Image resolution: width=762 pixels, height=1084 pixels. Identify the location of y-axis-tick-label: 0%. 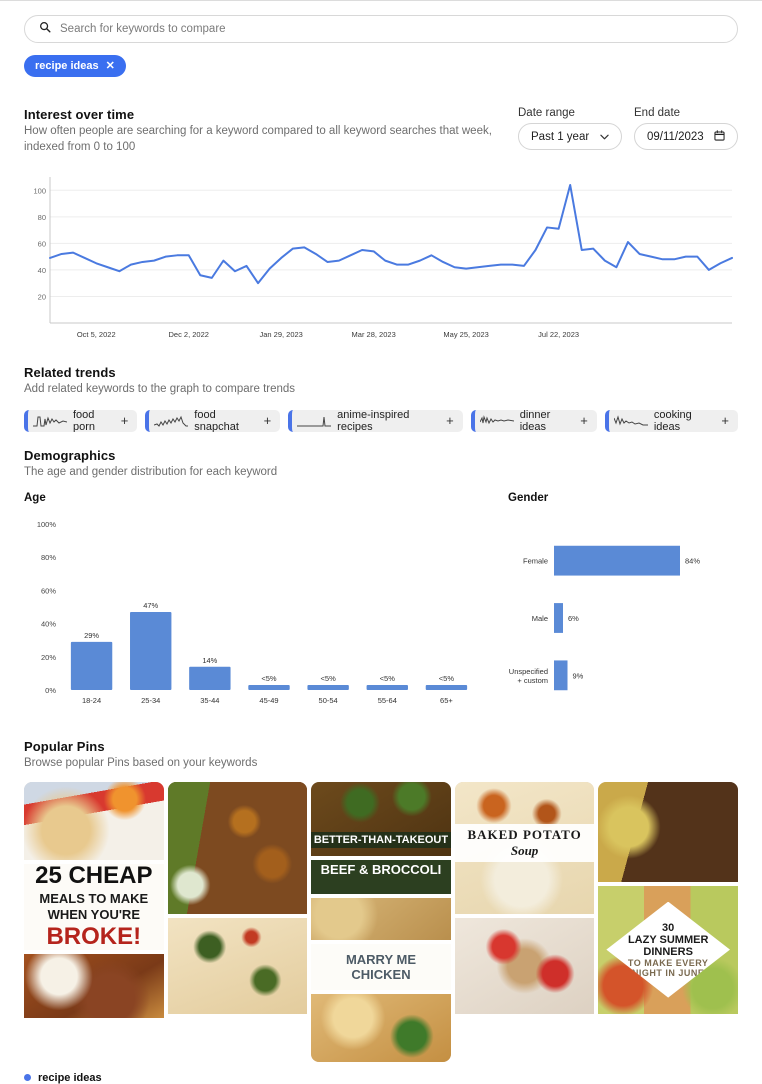
(50, 690).